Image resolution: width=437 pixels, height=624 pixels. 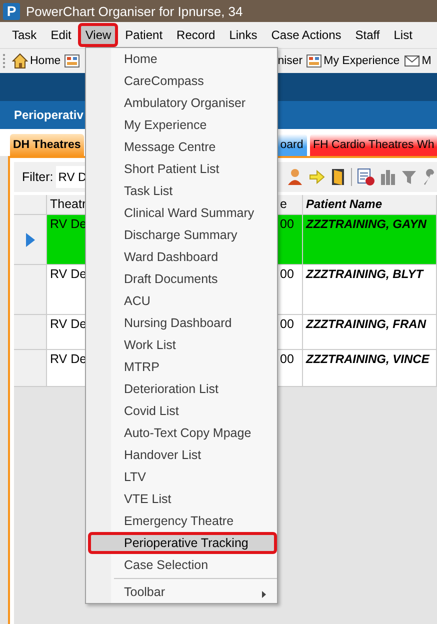 What do you see at coordinates (49, 115) in the screenshot?
I see `section-title: Perioperativ` at bounding box center [49, 115].